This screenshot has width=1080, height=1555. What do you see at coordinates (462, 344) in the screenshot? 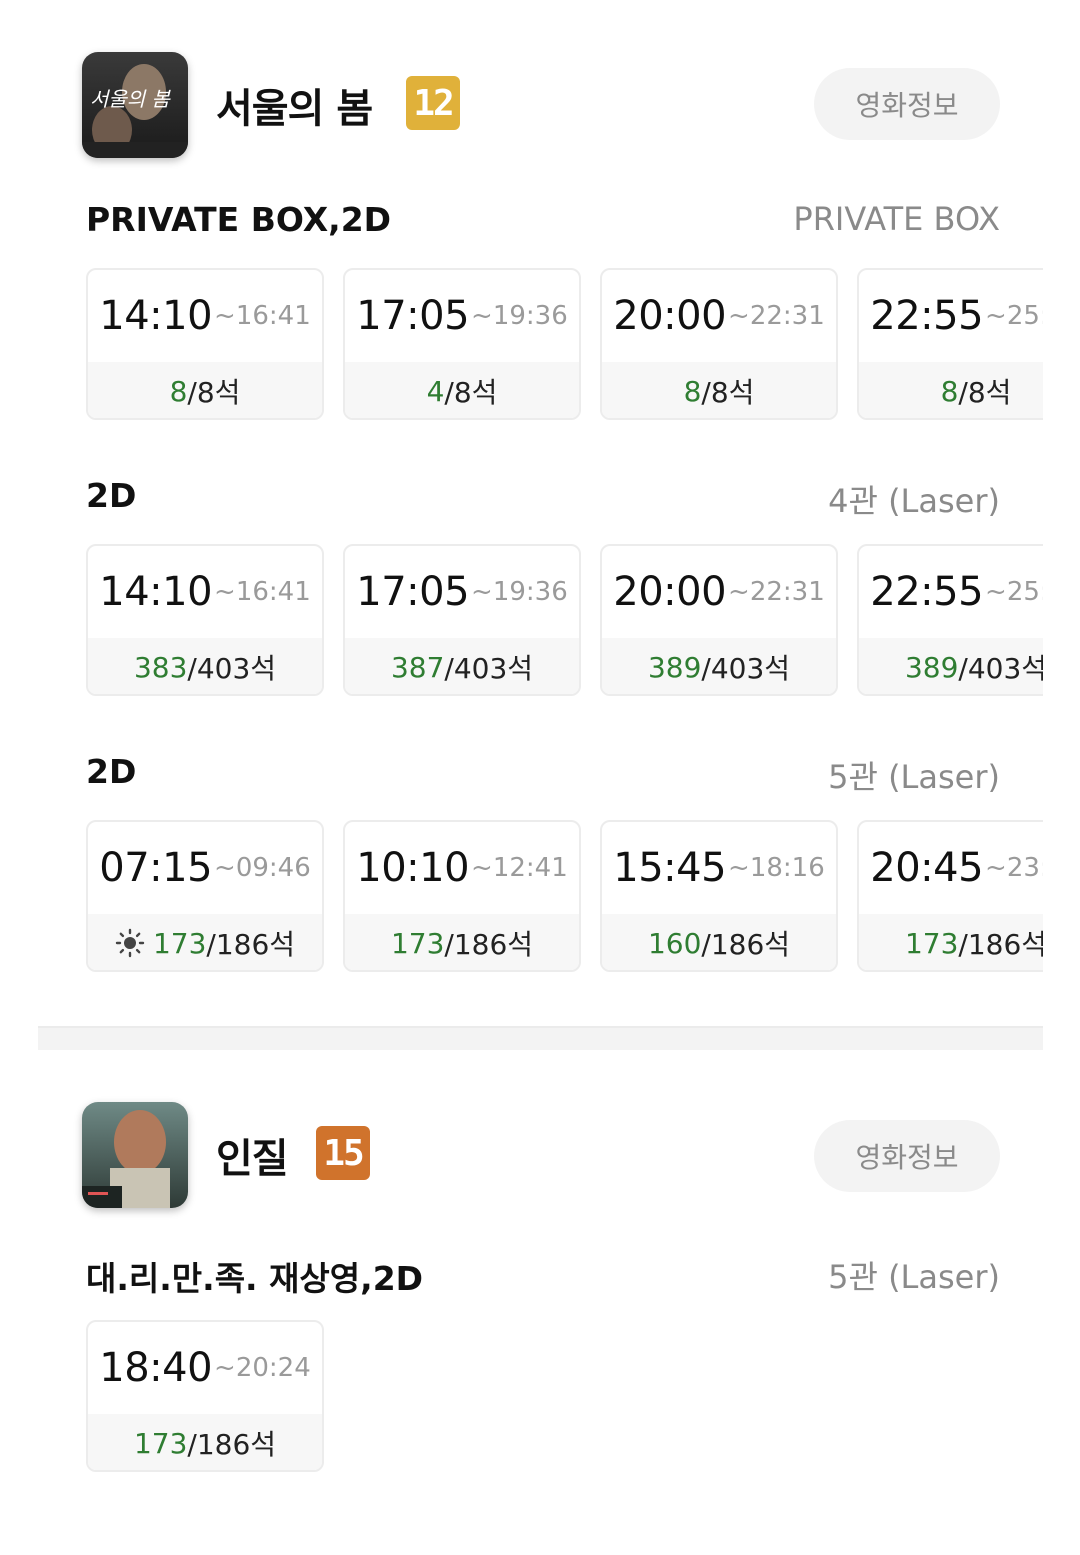
I see `showtime-card: 17:05 ~19:36 4/8석` at bounding box center [462, 344].